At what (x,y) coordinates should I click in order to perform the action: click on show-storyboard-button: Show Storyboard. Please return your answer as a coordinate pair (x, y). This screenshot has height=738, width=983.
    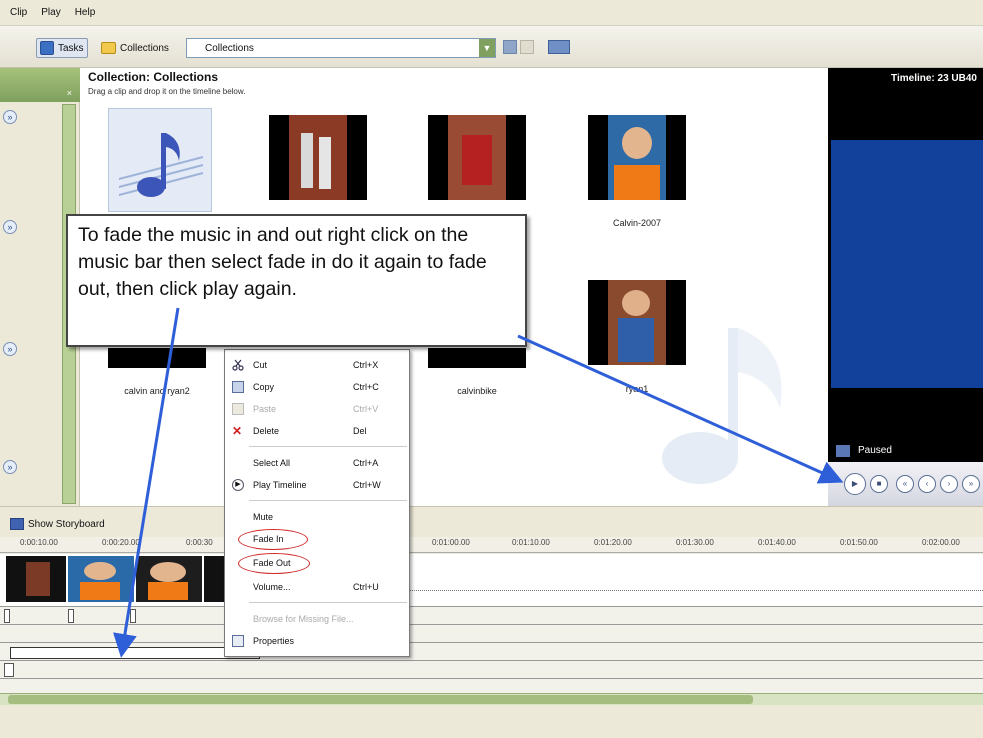
    Looking at the image, I should click on (57, 524).